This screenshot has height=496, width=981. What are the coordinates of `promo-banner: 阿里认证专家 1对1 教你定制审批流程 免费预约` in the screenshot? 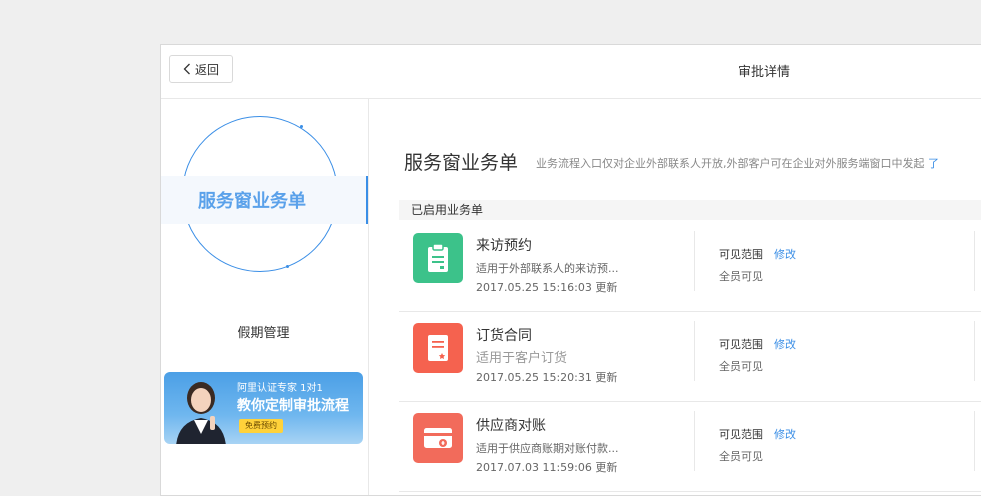 It's located at (263, 408).